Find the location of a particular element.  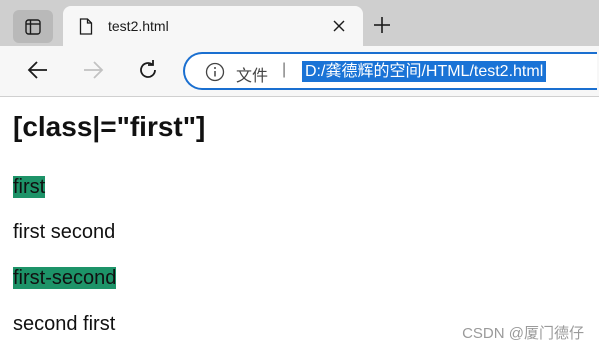

paragraph-first: first is located at coordinates (29, 187).